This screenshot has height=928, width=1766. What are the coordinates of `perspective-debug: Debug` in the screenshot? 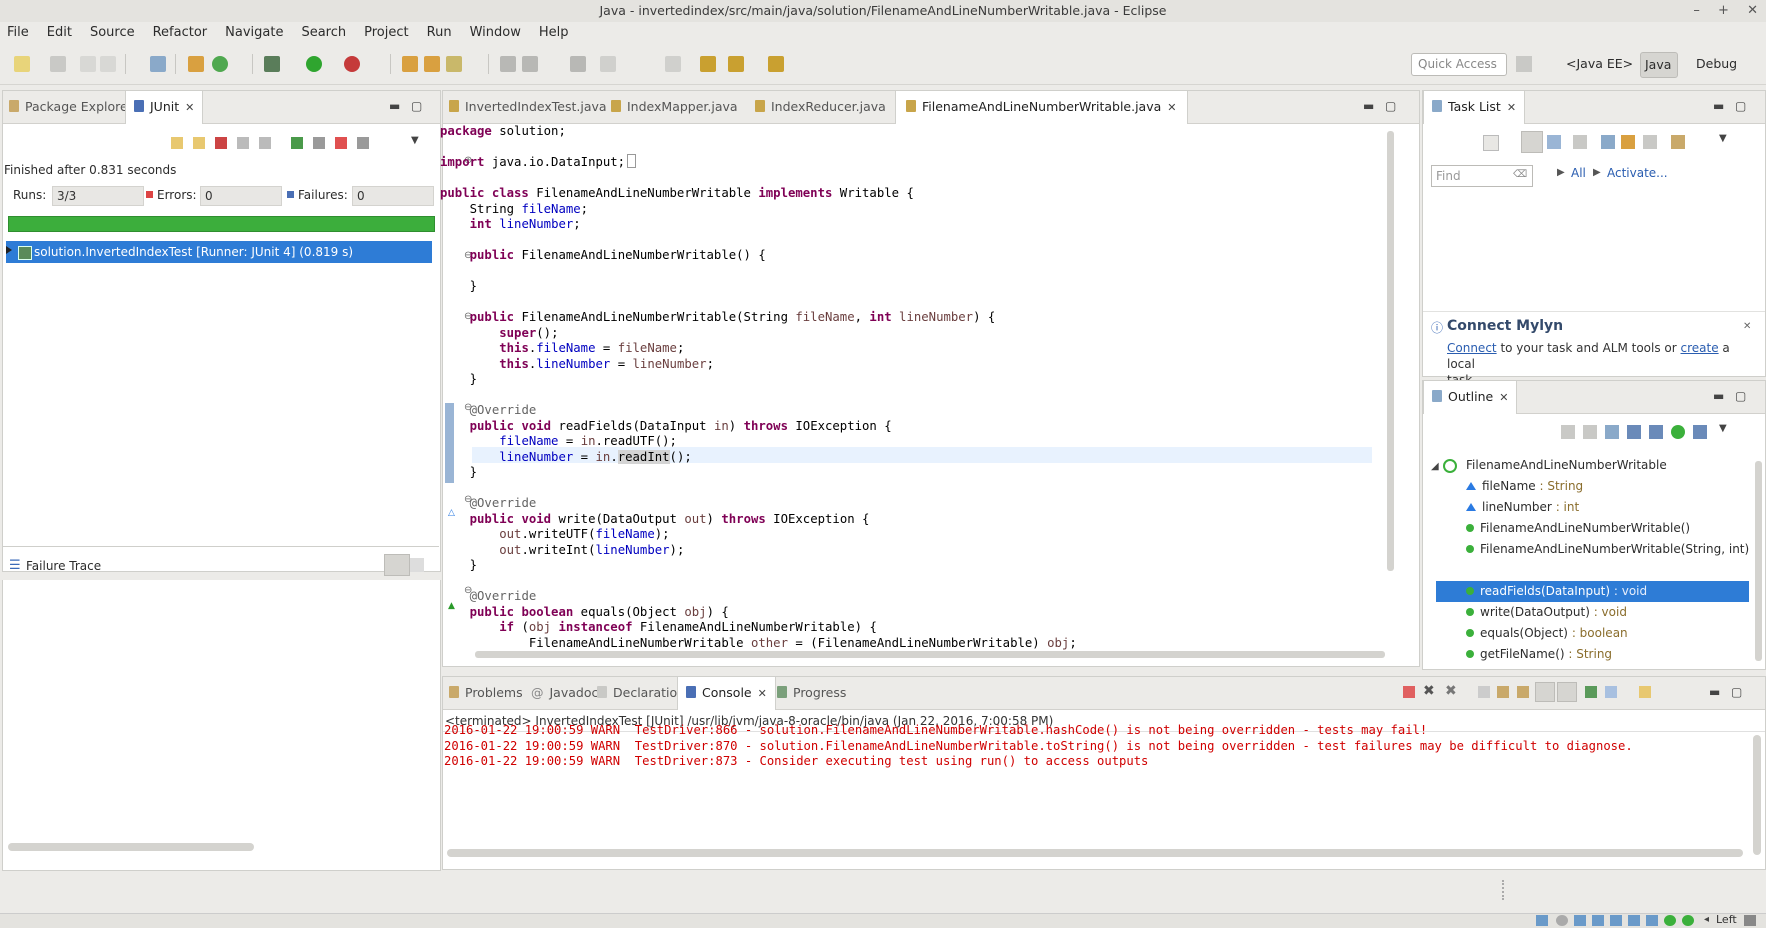 It's located at (1717, 64).